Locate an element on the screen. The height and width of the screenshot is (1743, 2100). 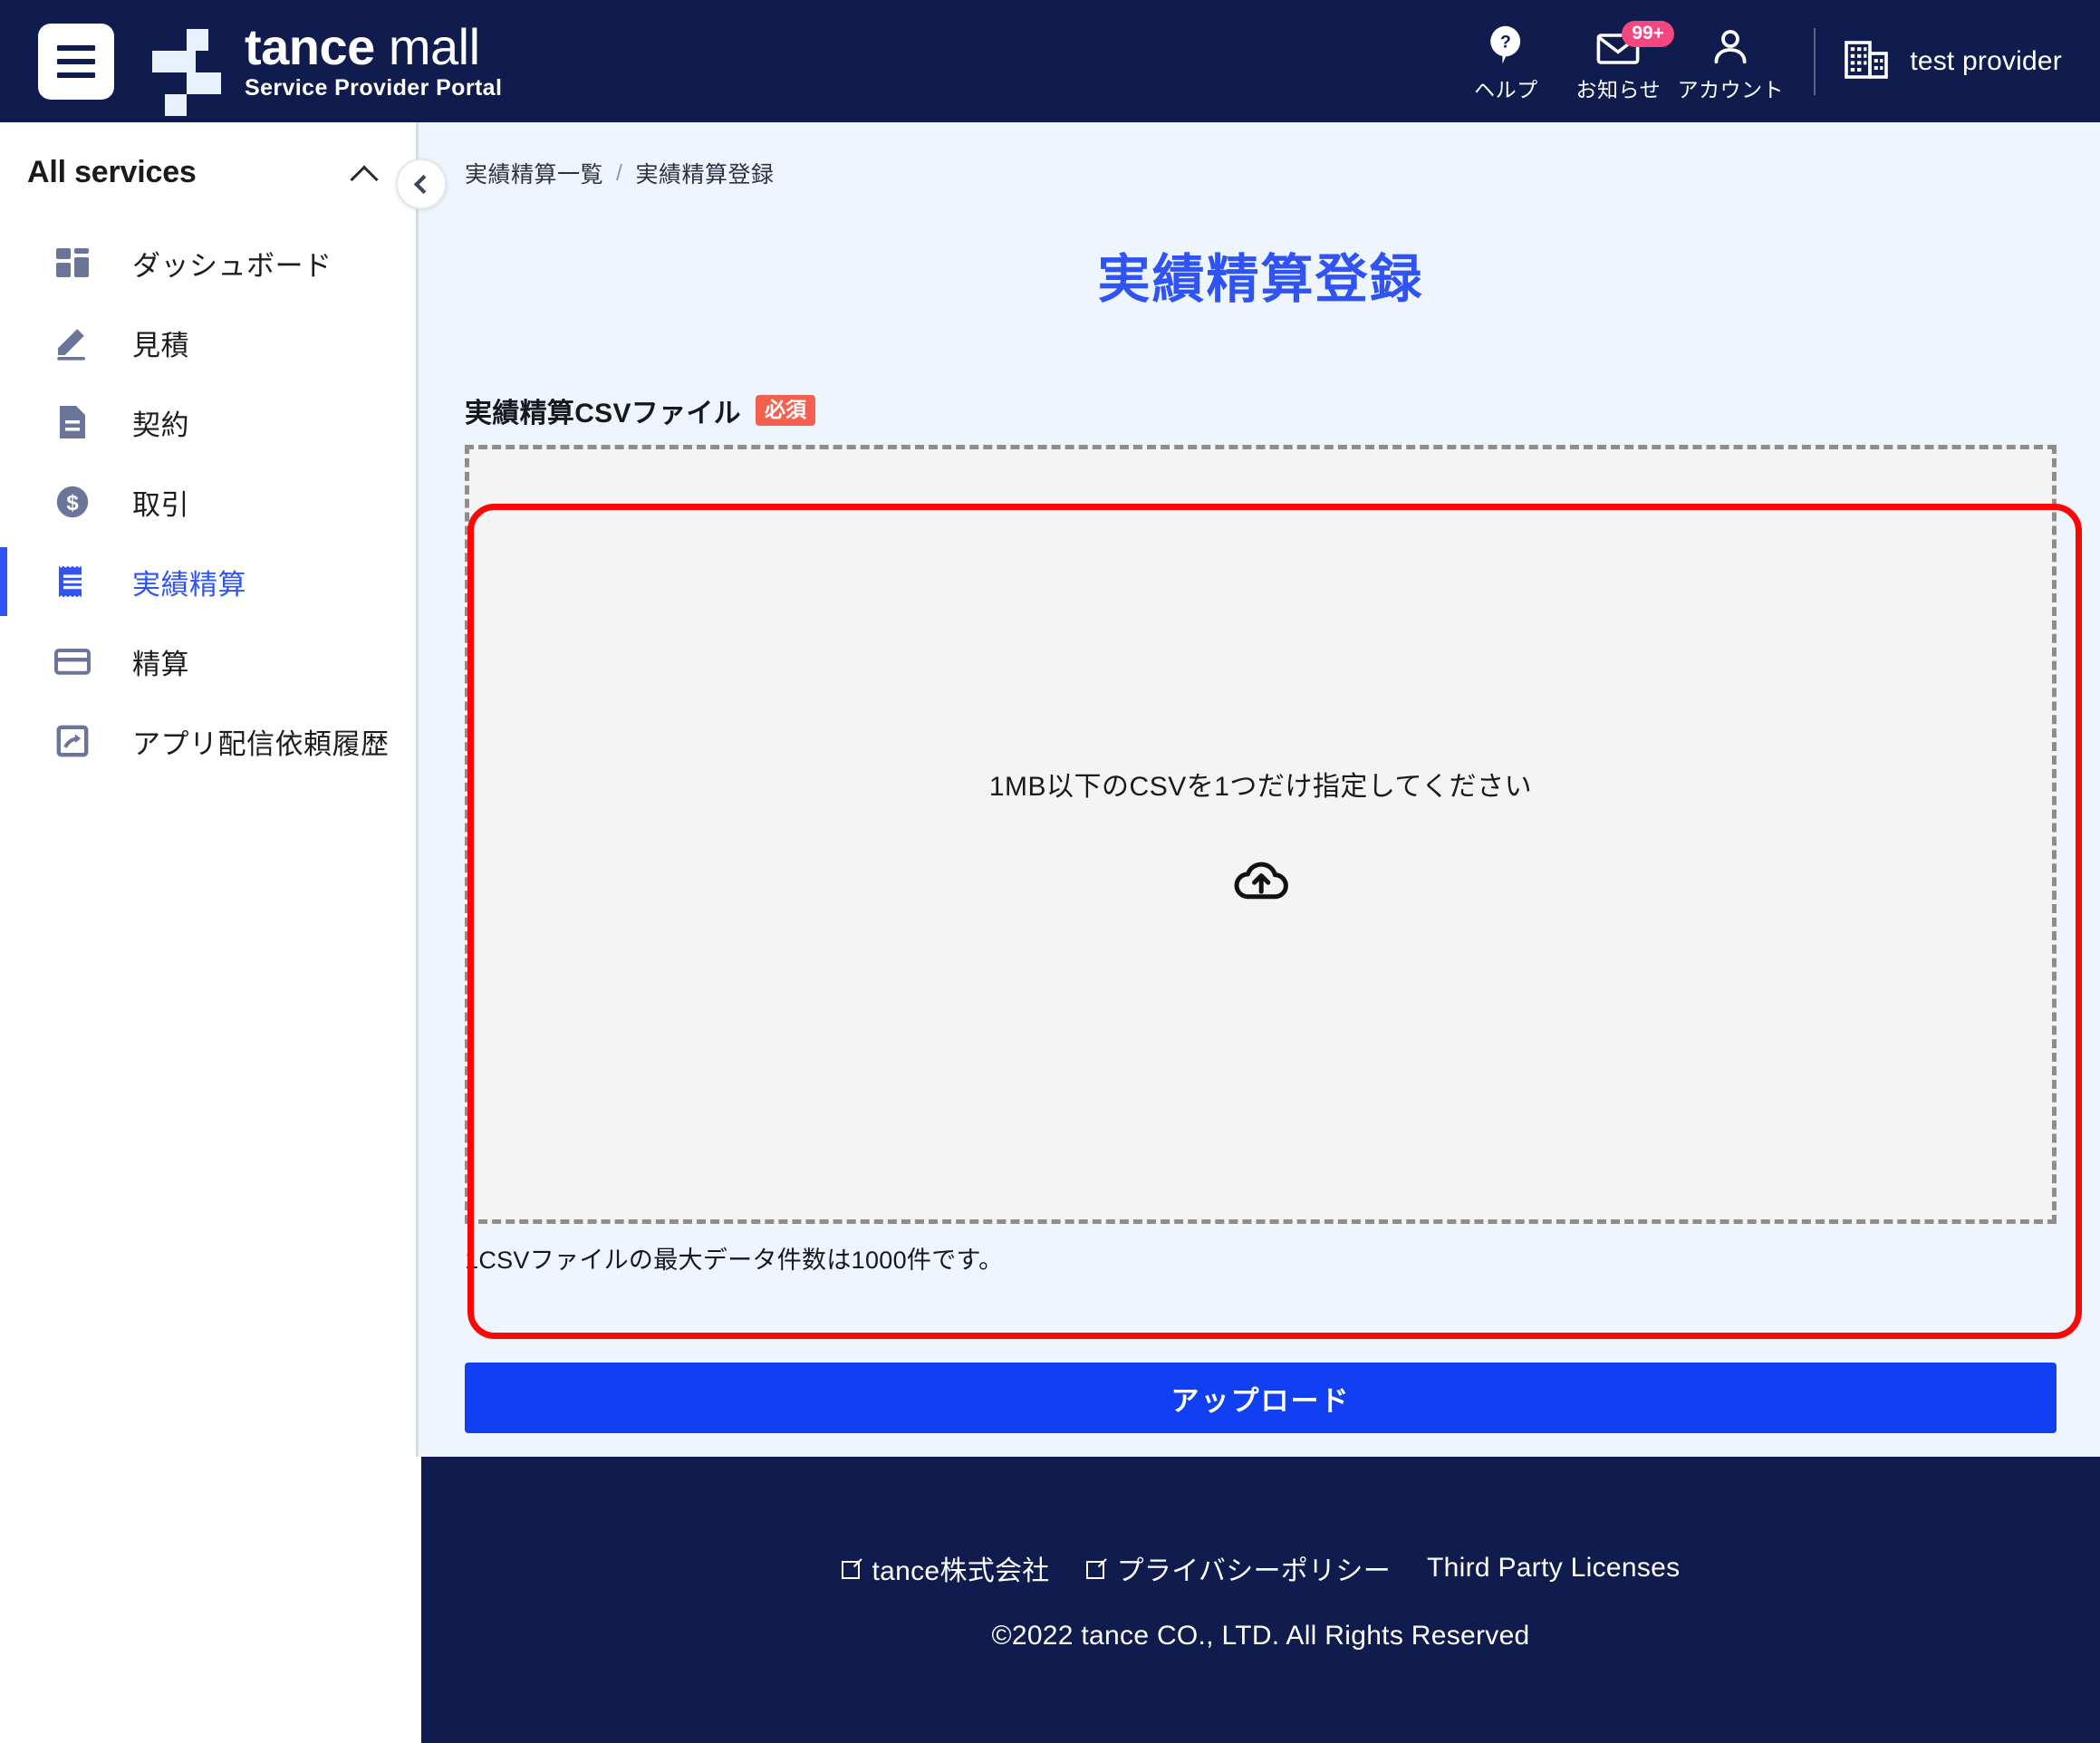
sidebar-collapse-button is located at coordinates (421, 184).